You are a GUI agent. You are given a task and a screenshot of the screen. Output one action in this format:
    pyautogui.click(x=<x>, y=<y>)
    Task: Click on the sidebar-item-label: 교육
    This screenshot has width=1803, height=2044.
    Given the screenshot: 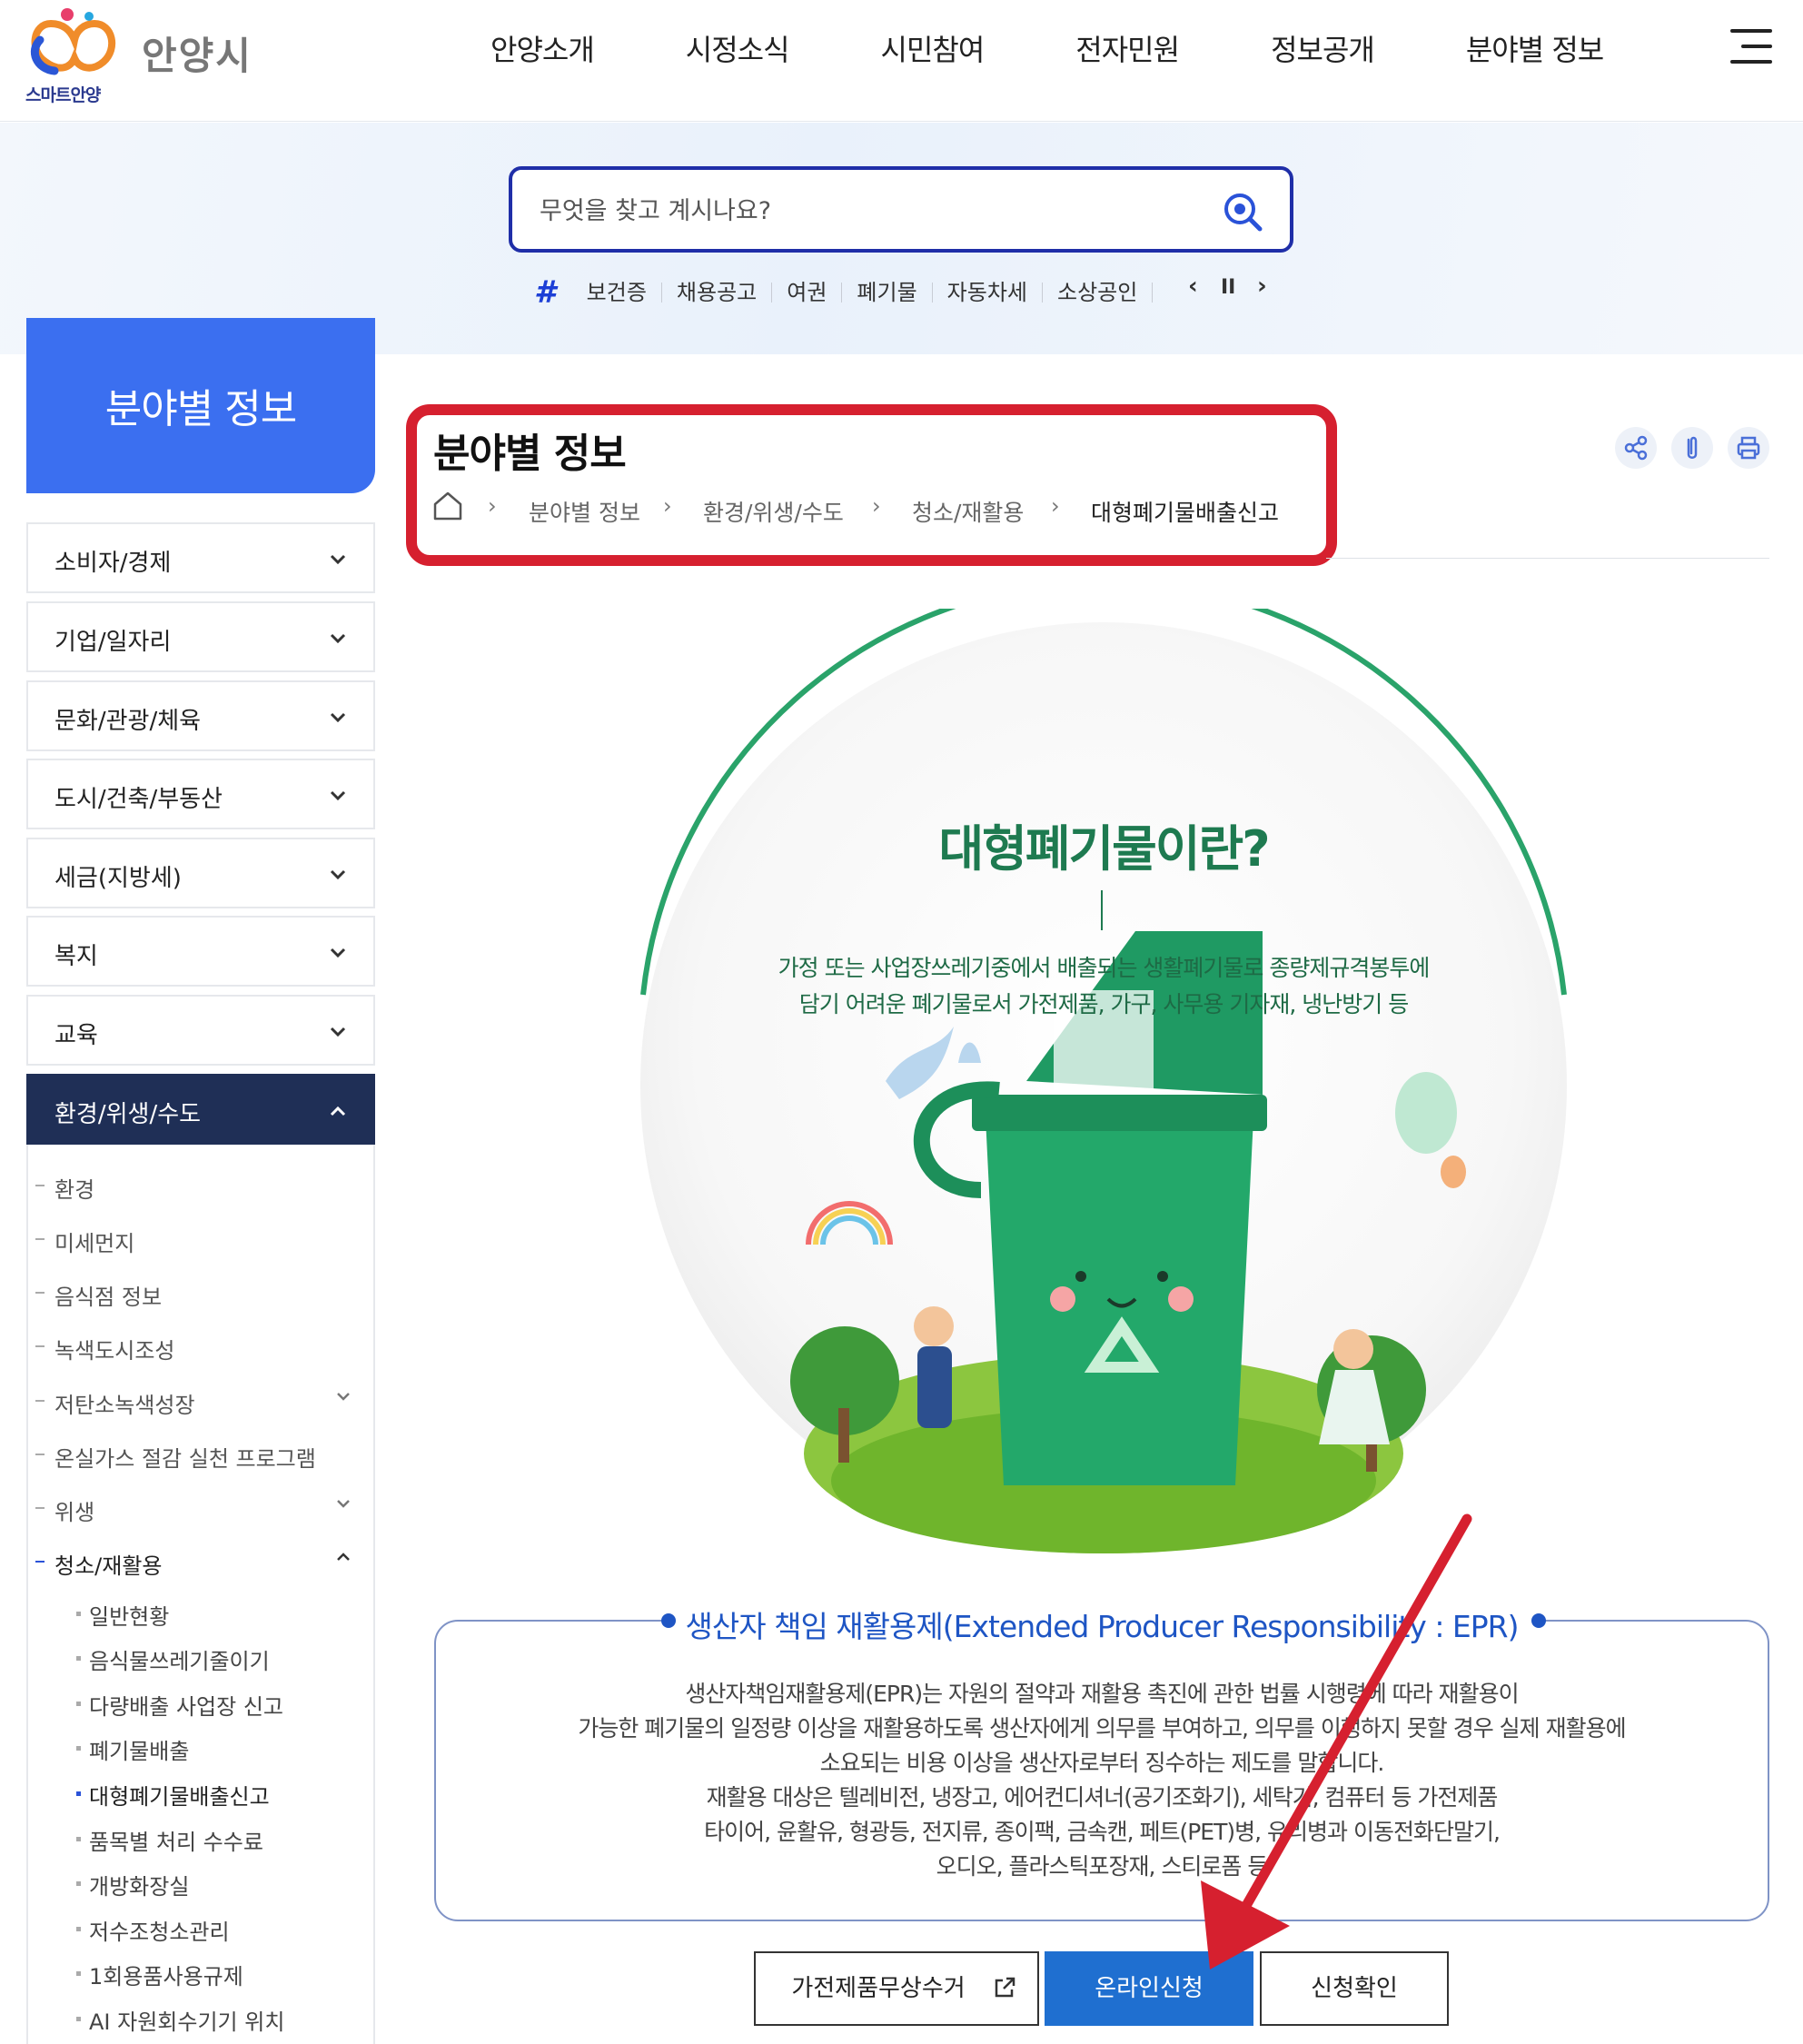 What is the action you would take?
    pyautogui.click(x=76, y=1035)
    